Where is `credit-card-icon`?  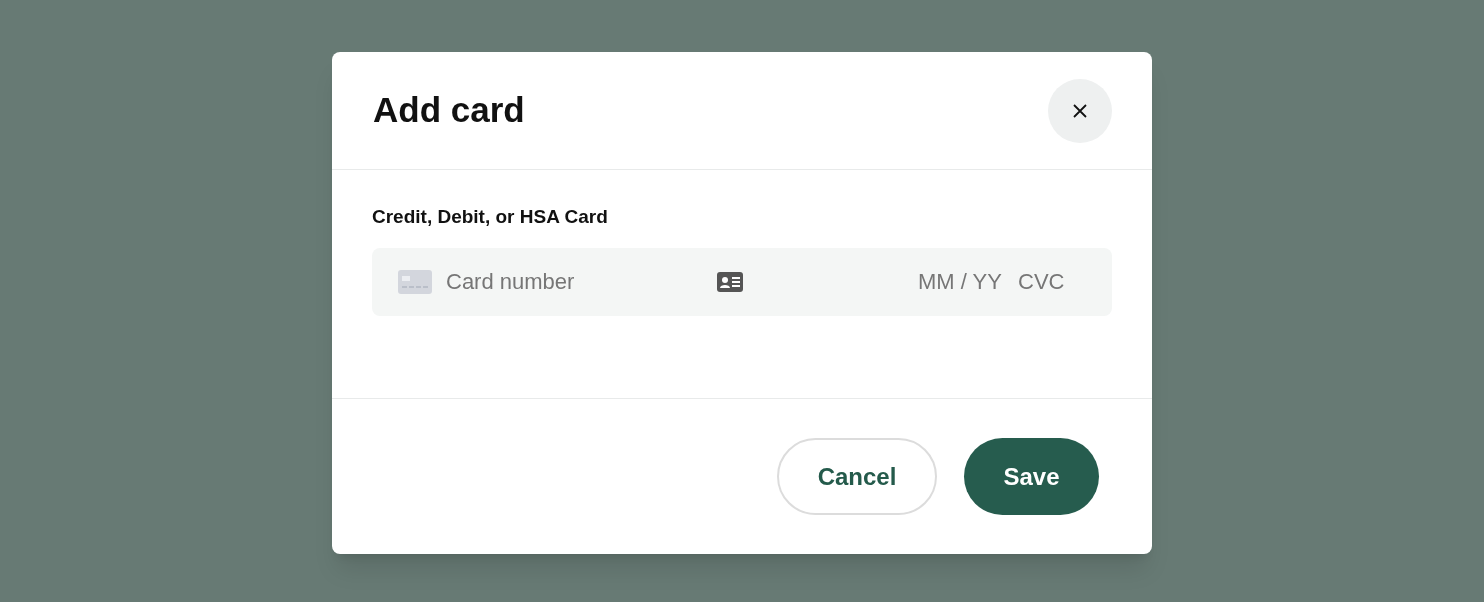
credit-card-icon is located at coordinates (415, 281).